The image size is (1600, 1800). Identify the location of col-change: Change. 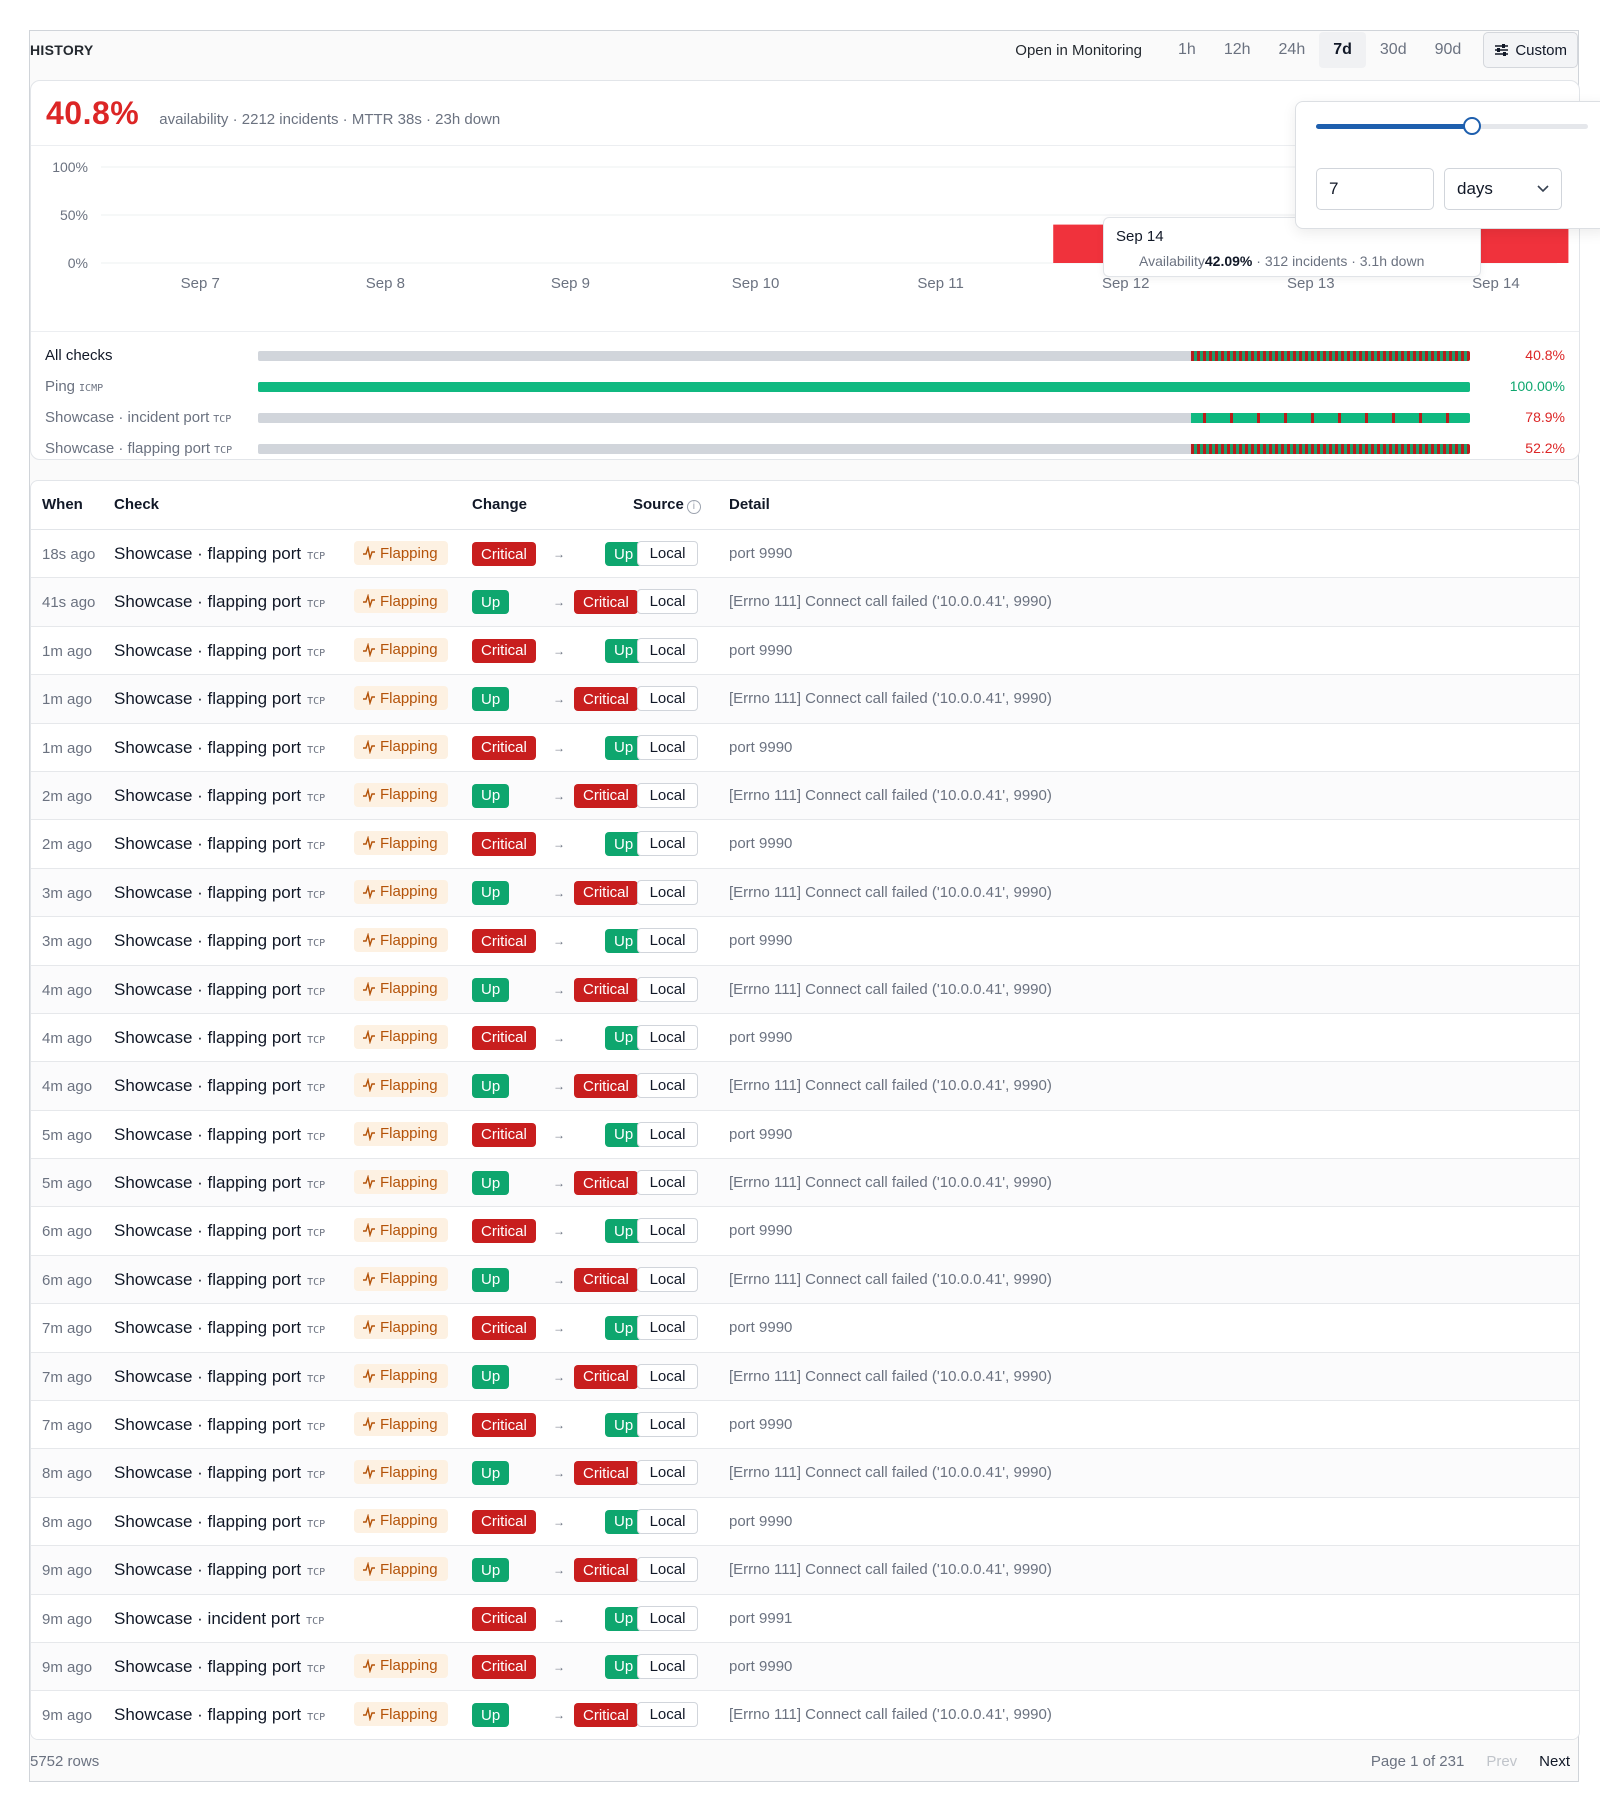
(499, 504).